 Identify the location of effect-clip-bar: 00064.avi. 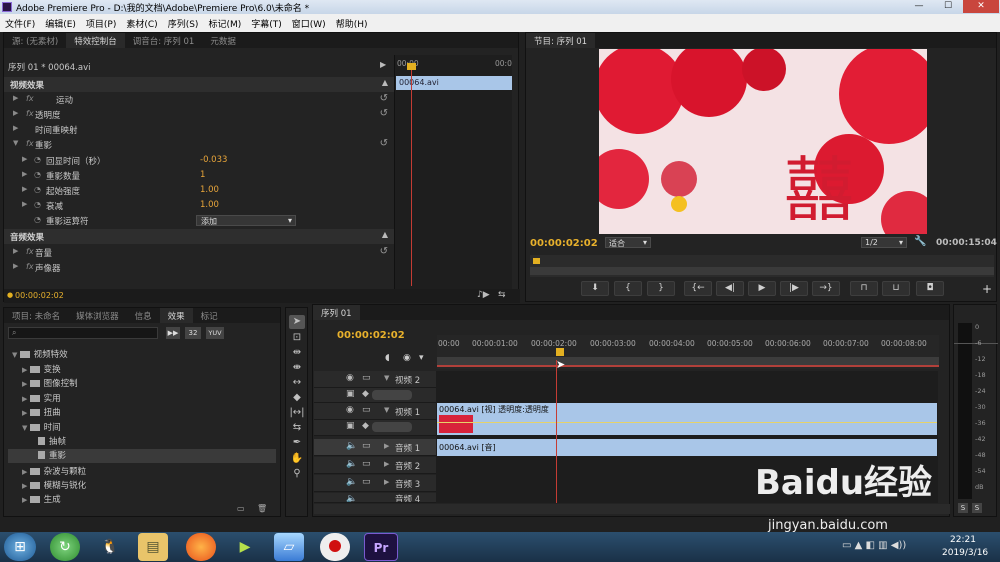
(454, 83).